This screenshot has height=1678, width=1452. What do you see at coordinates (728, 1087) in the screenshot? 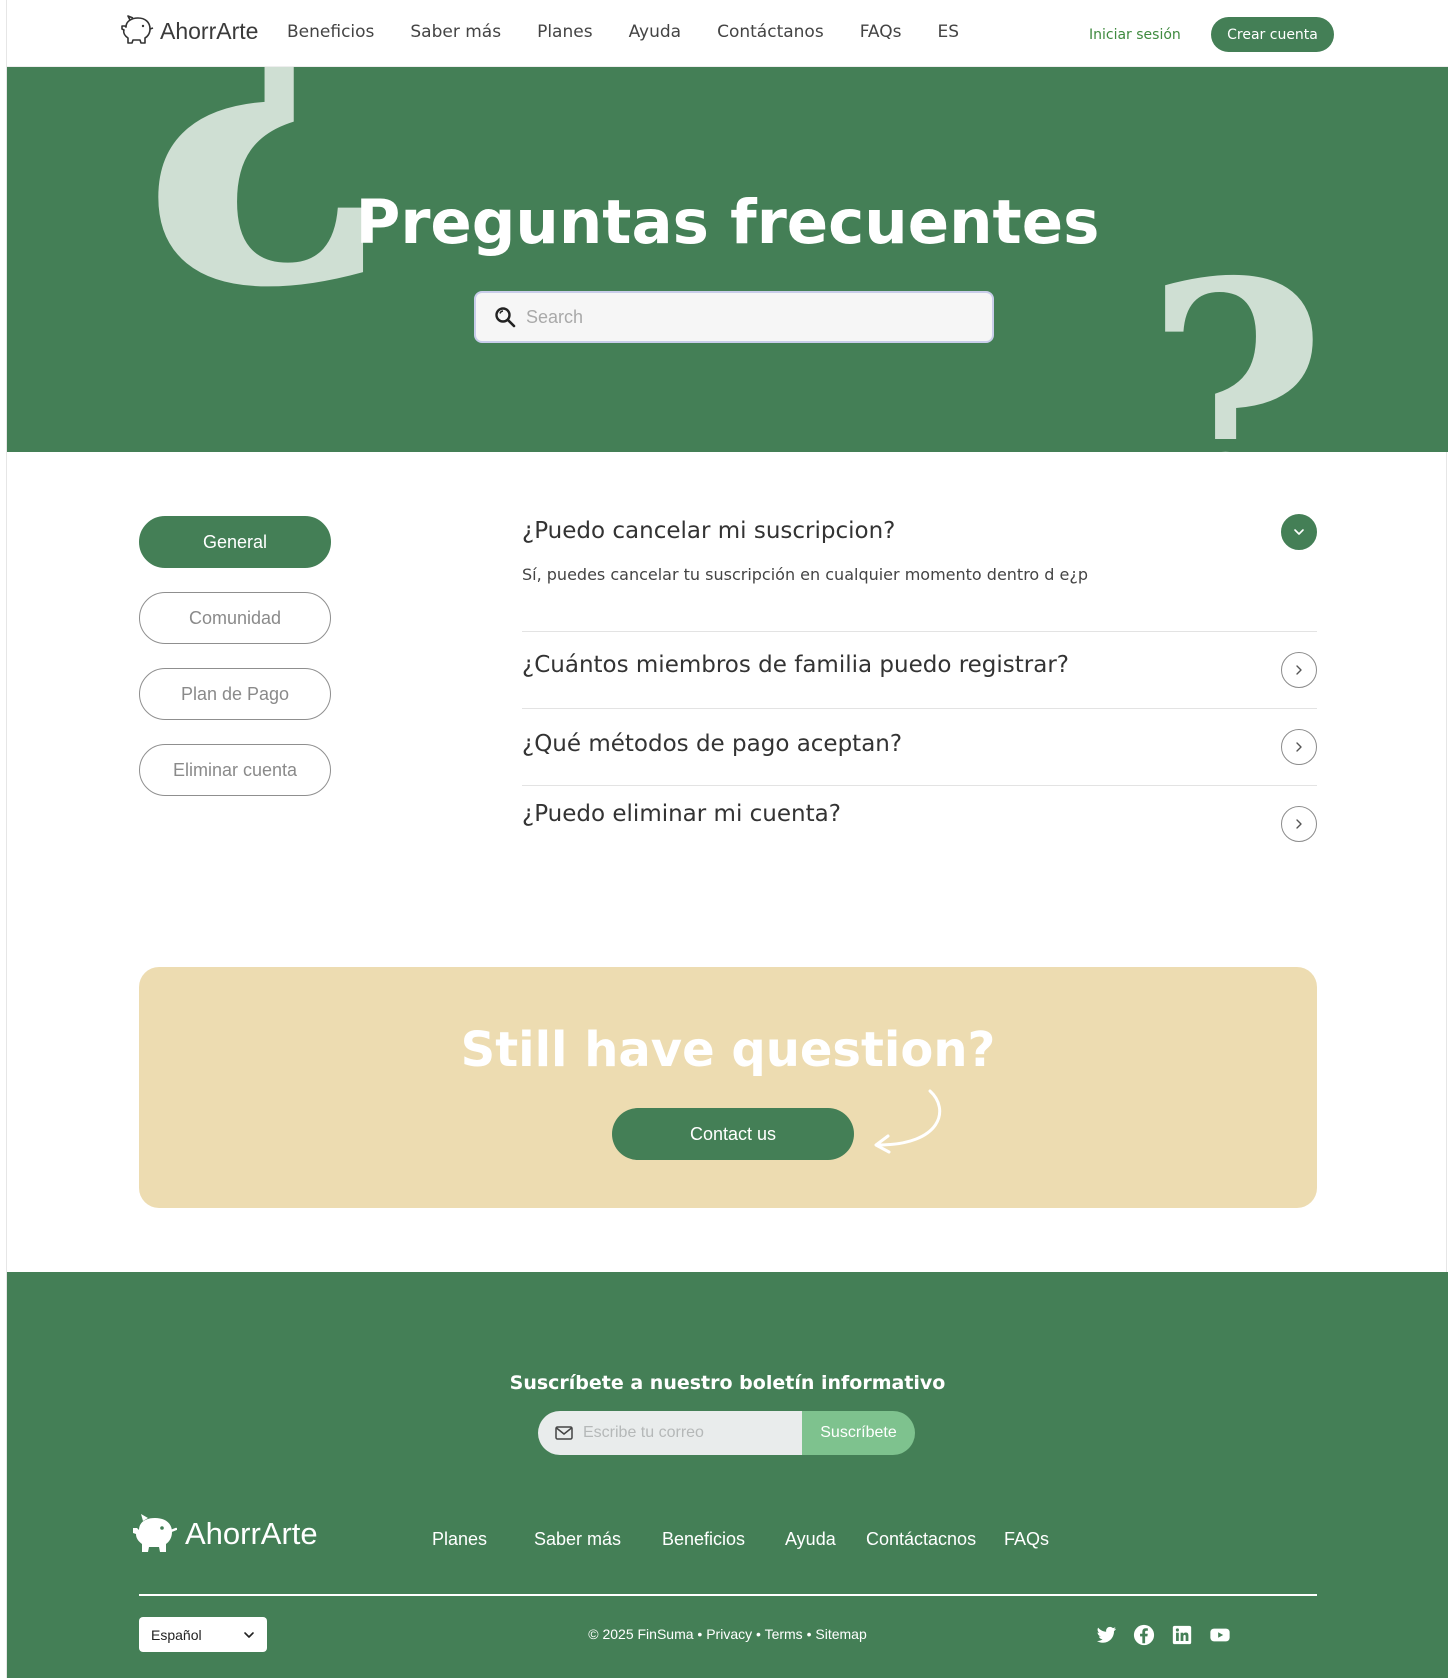
I see `contact-cta-card: Still have question? Contact us` at bounding box center [728, 1087].